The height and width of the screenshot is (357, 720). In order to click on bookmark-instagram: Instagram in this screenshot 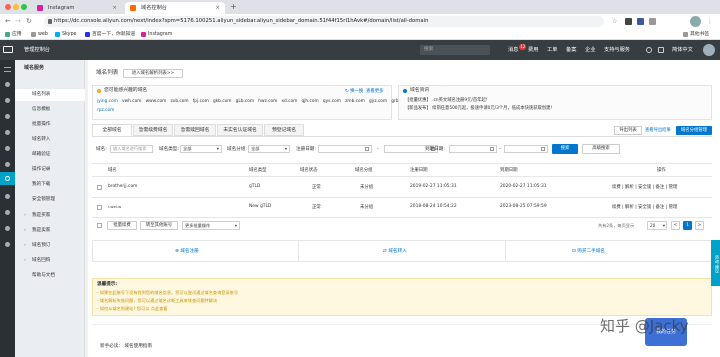, I will do `click(156, 34)`.